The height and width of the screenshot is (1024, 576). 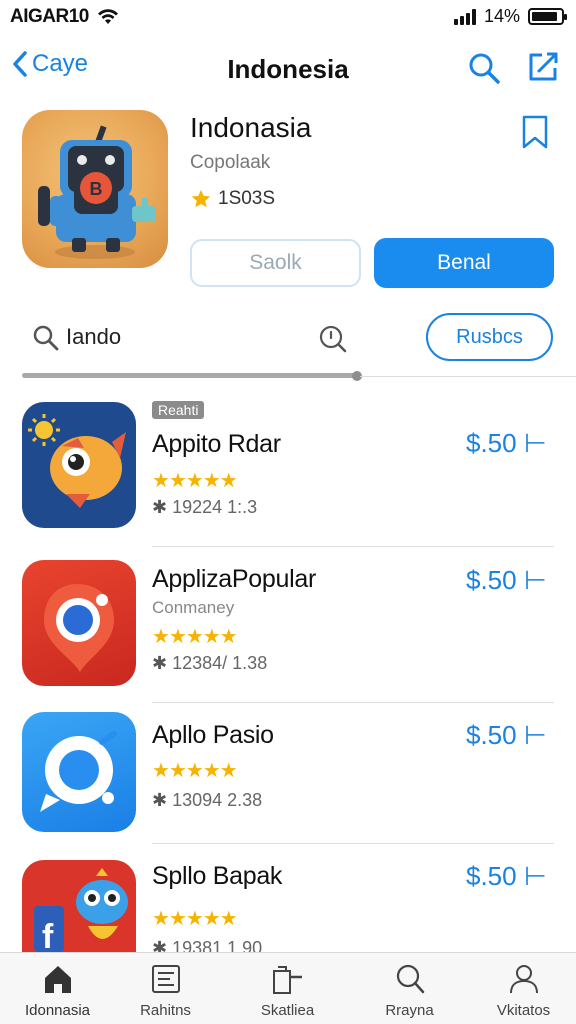 I want to click on tab-profile: Vkitatos, so click(x=521, y=991).